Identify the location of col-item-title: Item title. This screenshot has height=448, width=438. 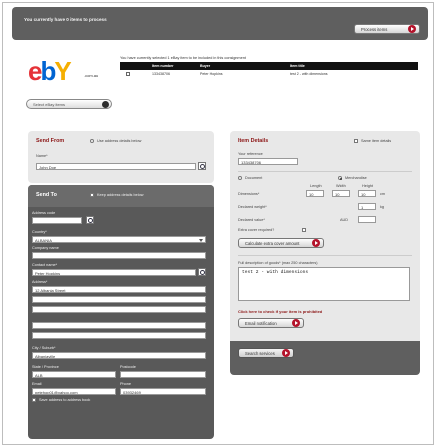
(297, 65).